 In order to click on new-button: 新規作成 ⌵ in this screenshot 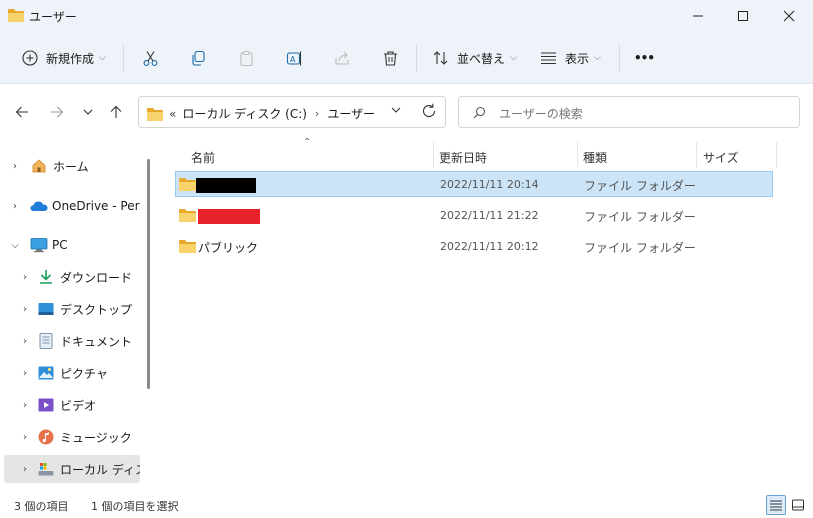, I will do `click(64, 58)`.